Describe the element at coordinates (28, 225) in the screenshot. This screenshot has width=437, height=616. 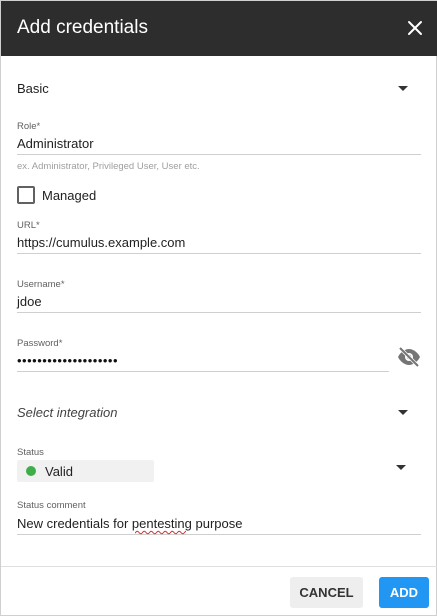
I see `url-label: URL*` at that location.